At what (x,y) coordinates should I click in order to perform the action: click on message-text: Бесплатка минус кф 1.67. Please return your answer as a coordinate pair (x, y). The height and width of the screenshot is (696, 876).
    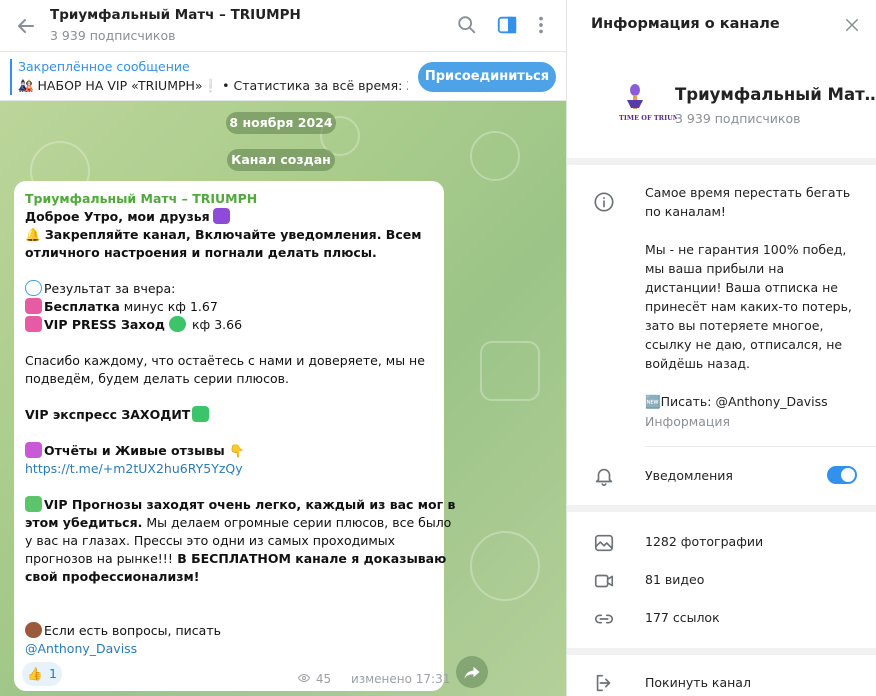
    Looking at the image, I should click on (121, 307).